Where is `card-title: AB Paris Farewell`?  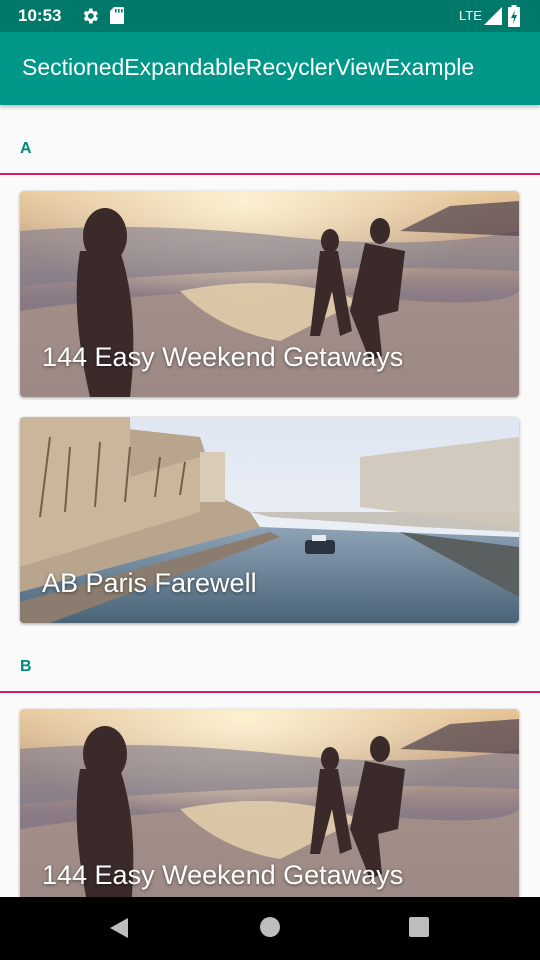 card-title: AB Paris Farewell is located at coordinates (149, 583).